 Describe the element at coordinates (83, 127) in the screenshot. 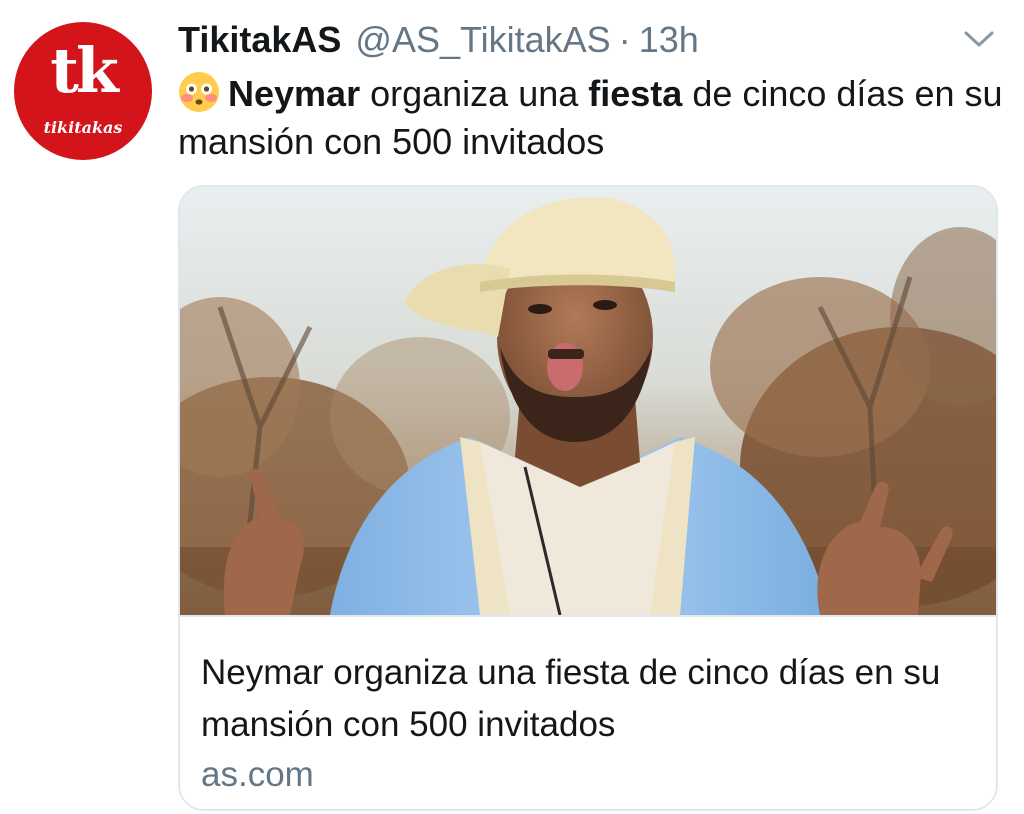

I see `avatar-wordmark: tikitakas` at that location.